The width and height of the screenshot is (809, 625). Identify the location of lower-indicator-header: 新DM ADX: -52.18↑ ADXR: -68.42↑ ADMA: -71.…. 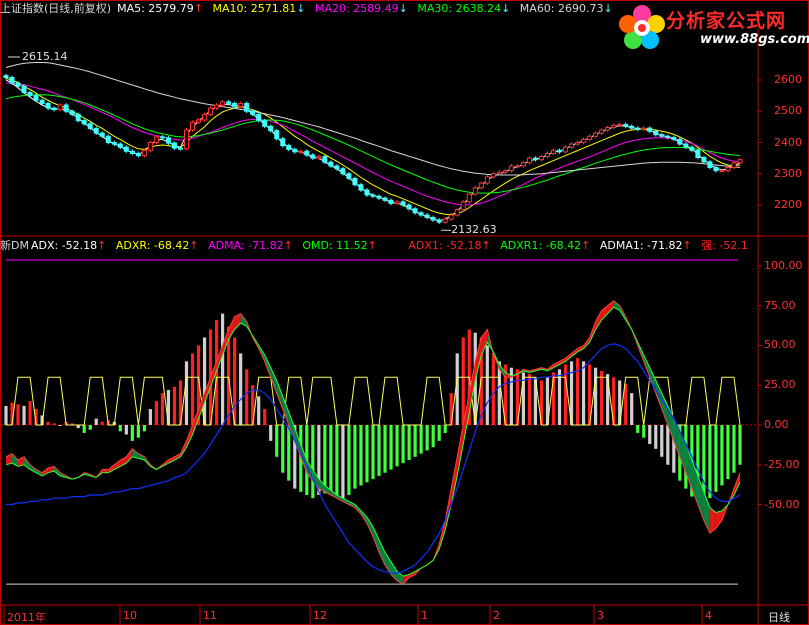
(377, 246).